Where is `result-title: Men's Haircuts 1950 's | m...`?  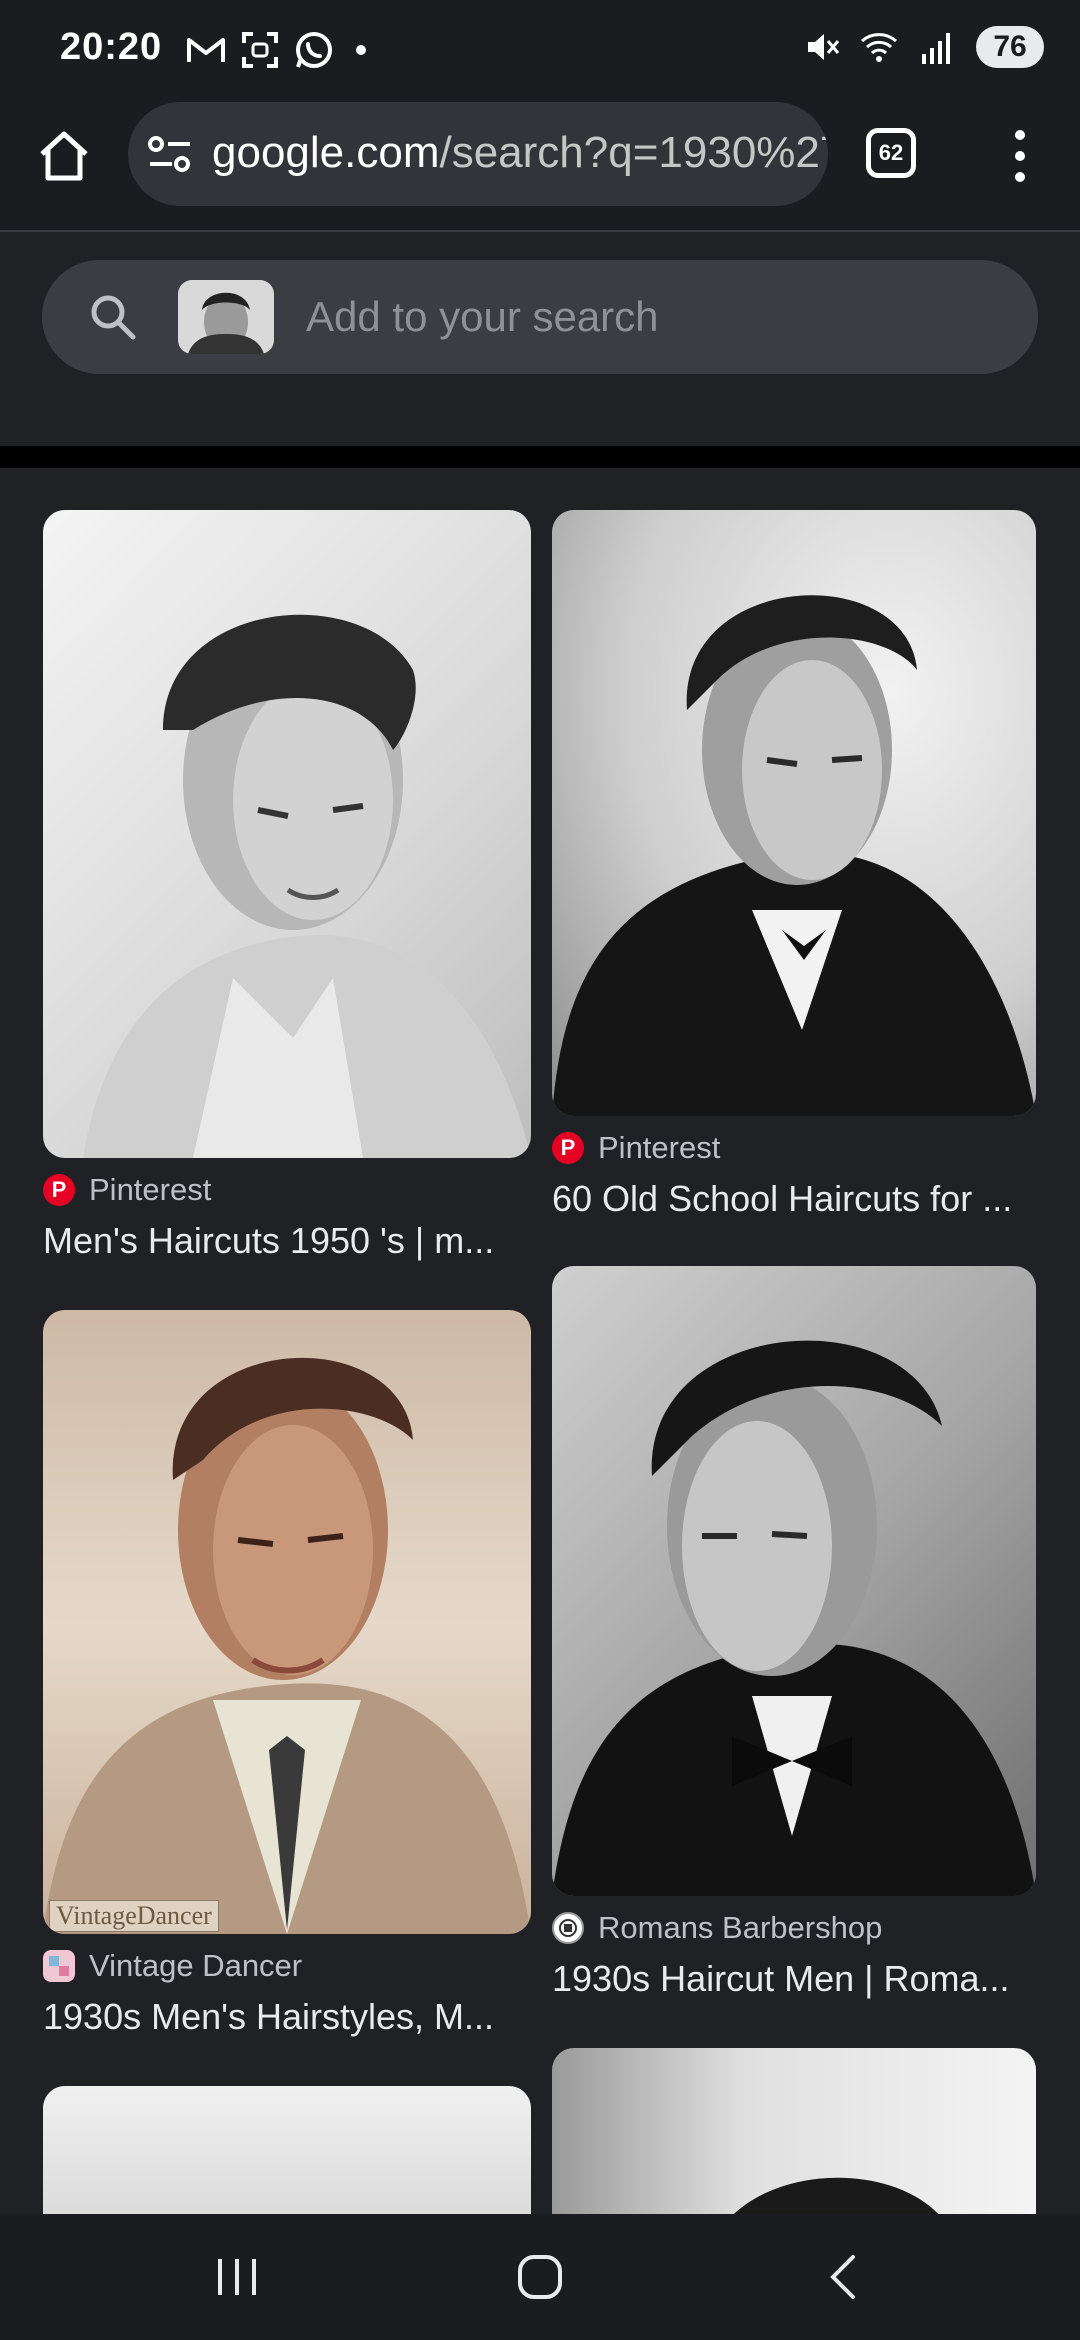
result-title: Men's Haircuts 1950 's | m... is located at coordinates (287, 1241).